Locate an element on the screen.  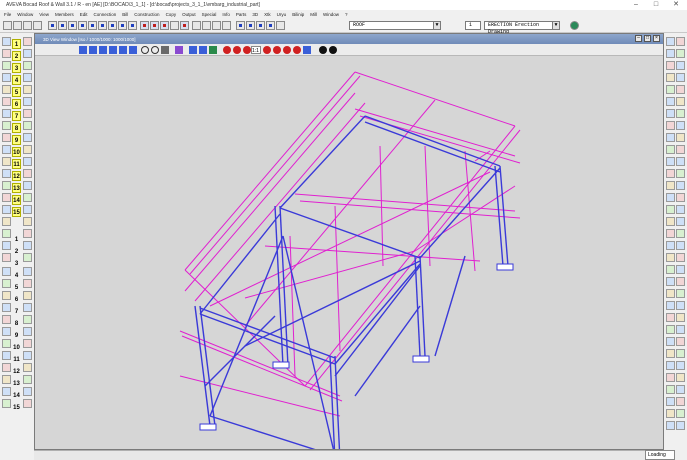
single-view-icon is located at coordinates (113, 50).